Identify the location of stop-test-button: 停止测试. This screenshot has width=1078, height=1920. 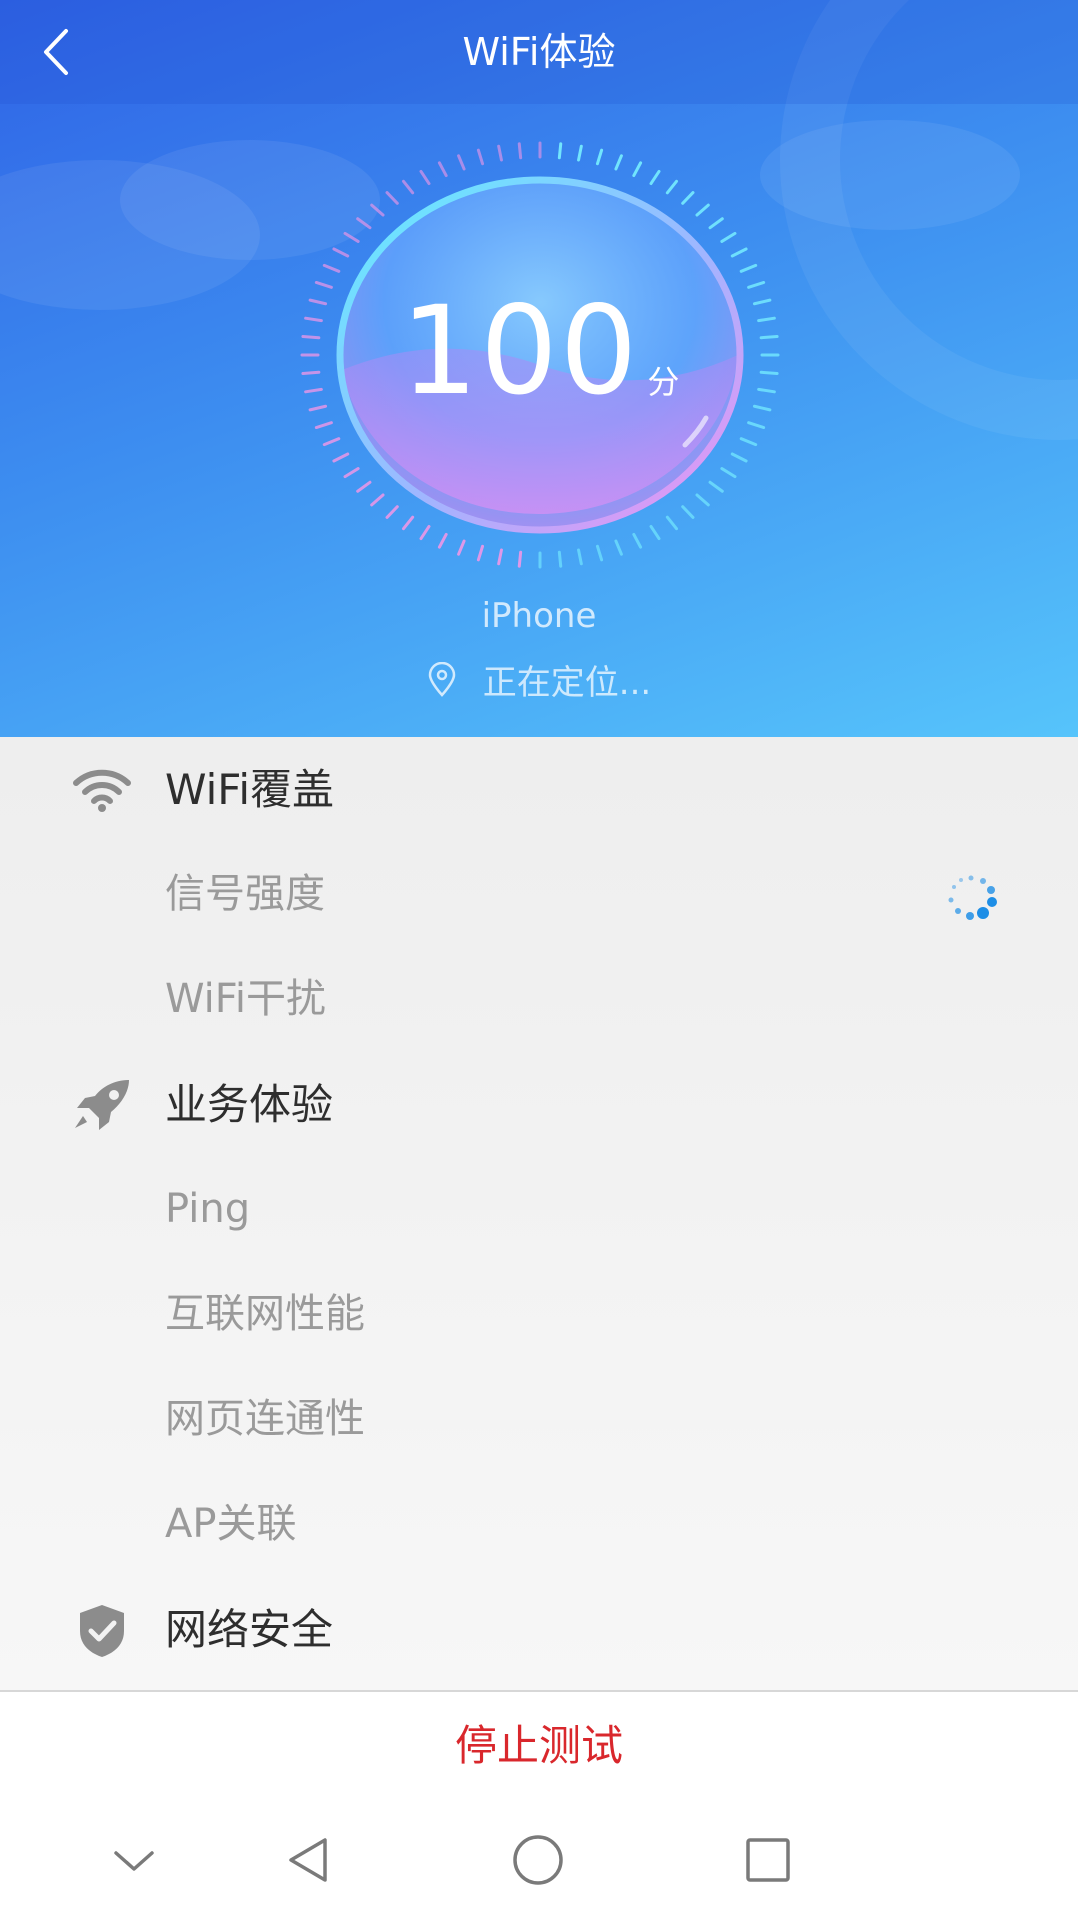
(539, 1746).